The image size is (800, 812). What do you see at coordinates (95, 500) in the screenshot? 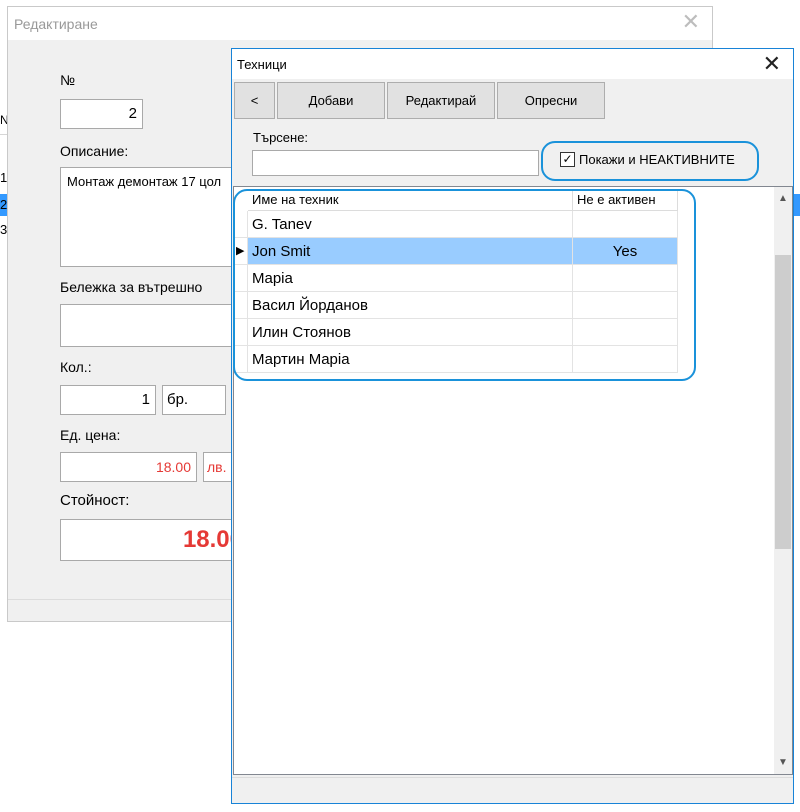
I see `total-label: Стойност:` at bounding box center [95, 500].